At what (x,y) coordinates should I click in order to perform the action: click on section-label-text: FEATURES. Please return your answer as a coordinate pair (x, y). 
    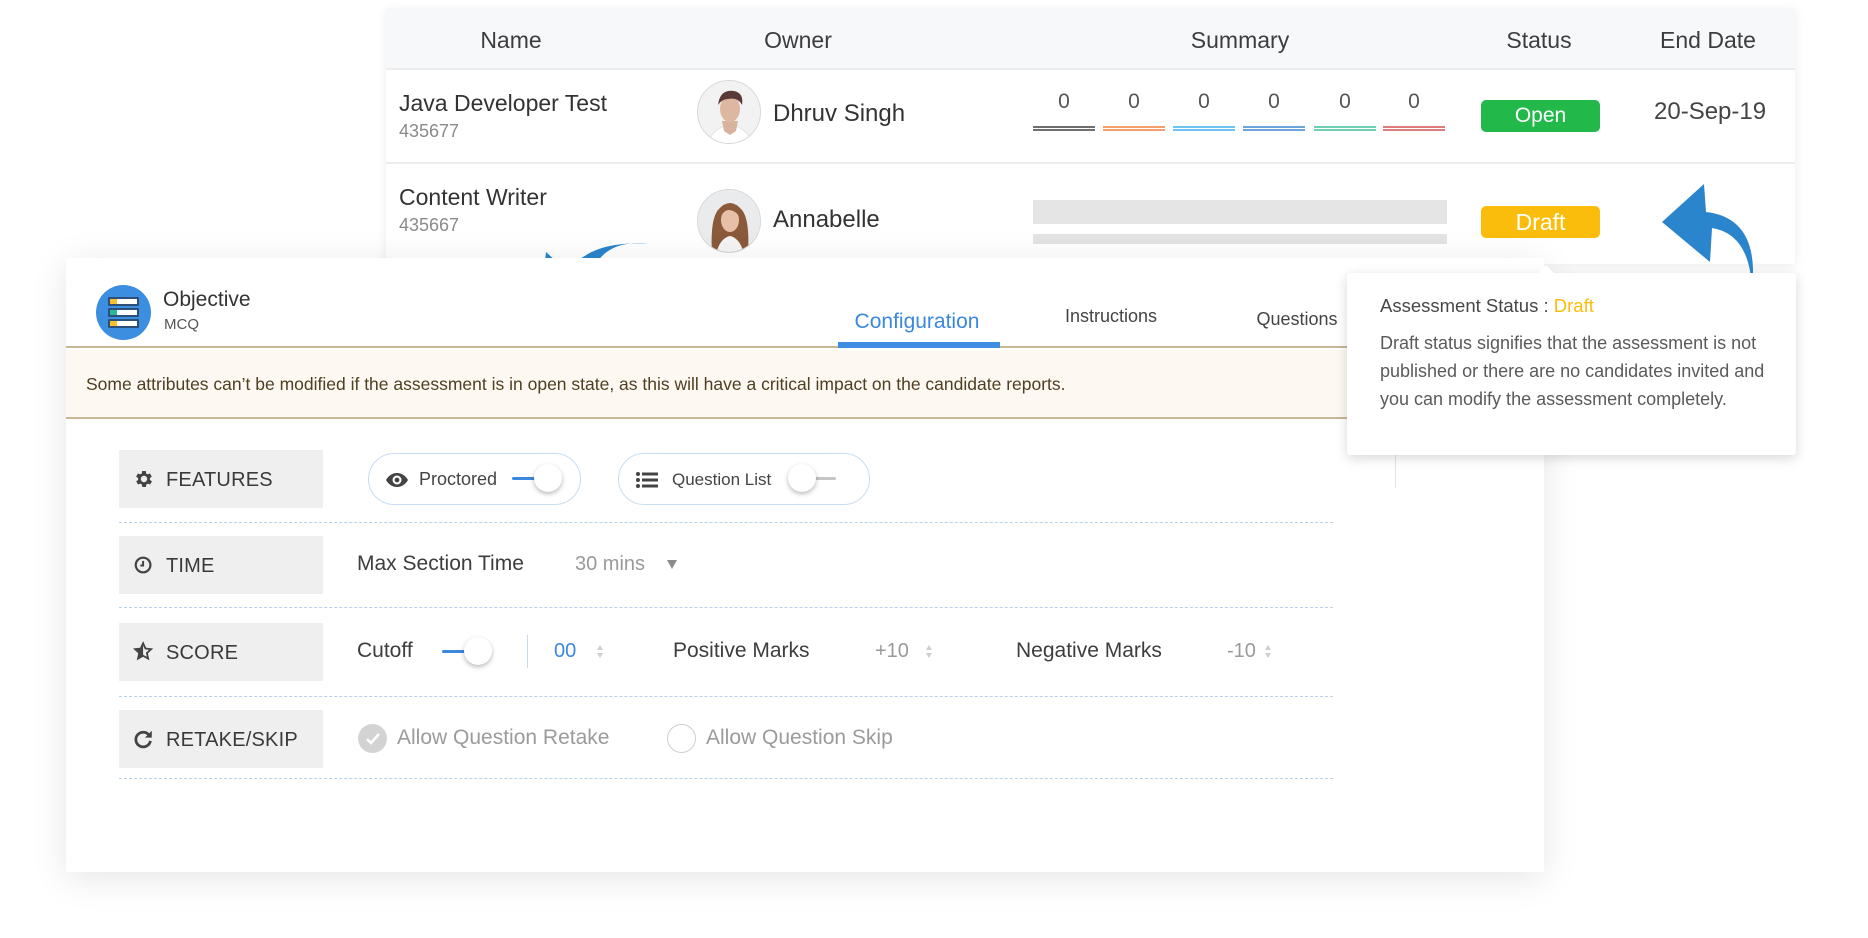
    Looking at the image, I should click on (219, 480).